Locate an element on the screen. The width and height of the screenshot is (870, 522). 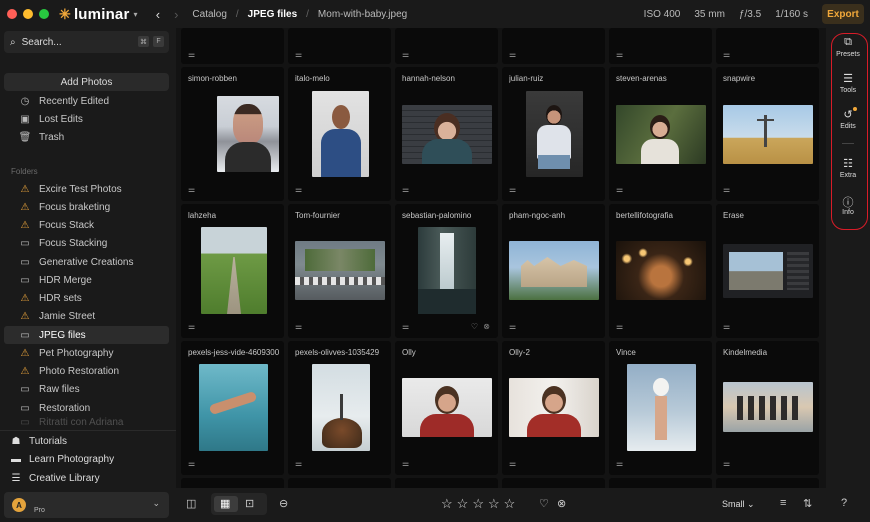
app-menu: ✳ luminar ▾ is located at coordinates (98, 14).